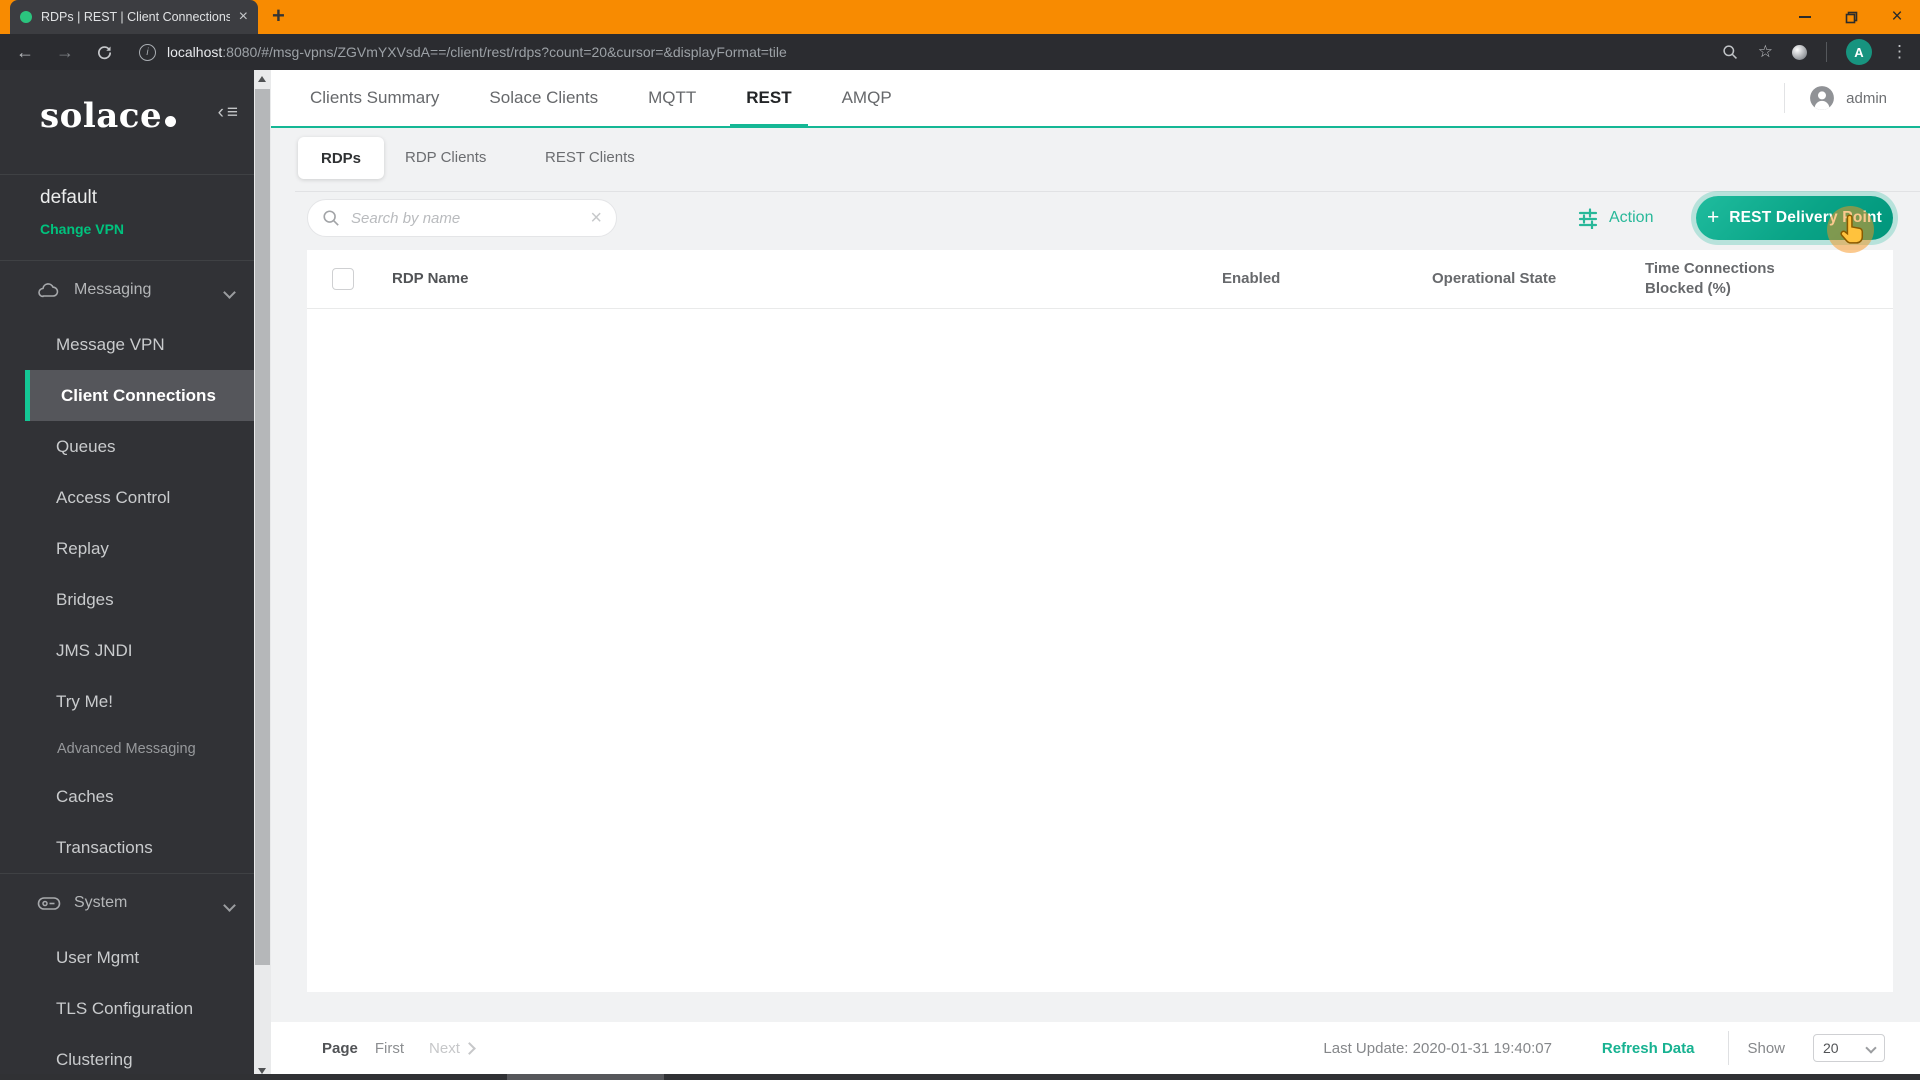 This screenshot has width=1920, height=1080. What do you see at coordinates (127, 1008) in the screenshot?
I see `sidebar-item-tls-configuration: TLS Configuration` at bounding box center [127, 1008].